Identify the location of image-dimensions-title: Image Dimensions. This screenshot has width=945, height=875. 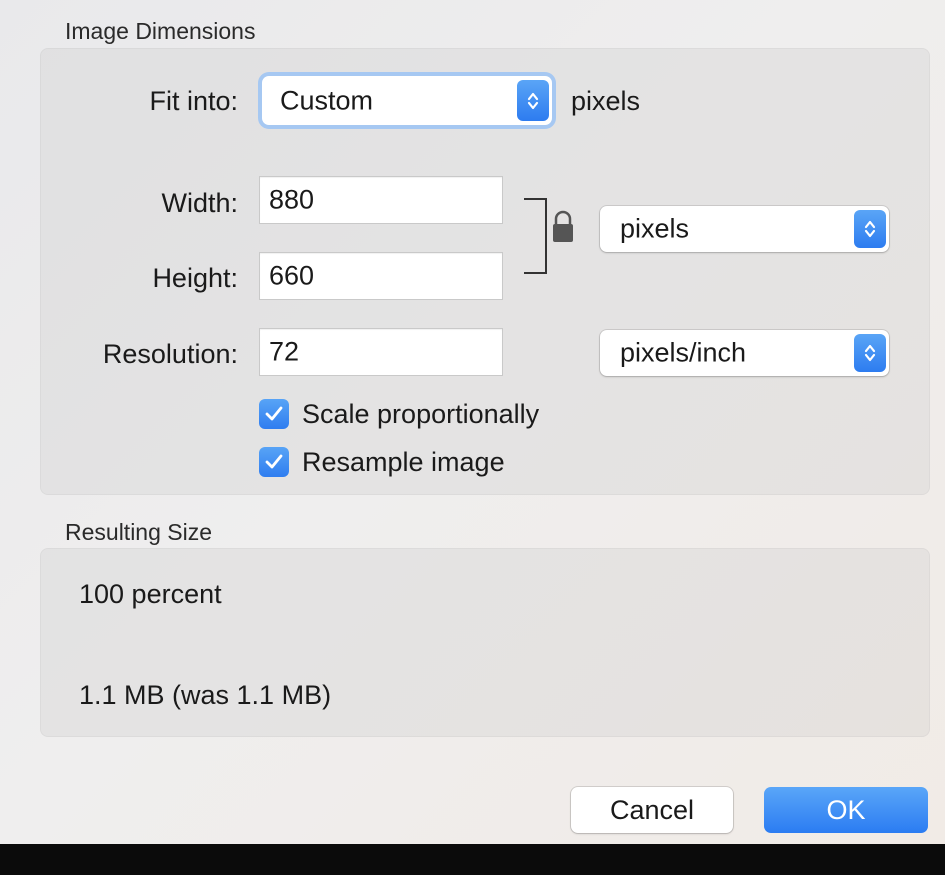
(160, 31).